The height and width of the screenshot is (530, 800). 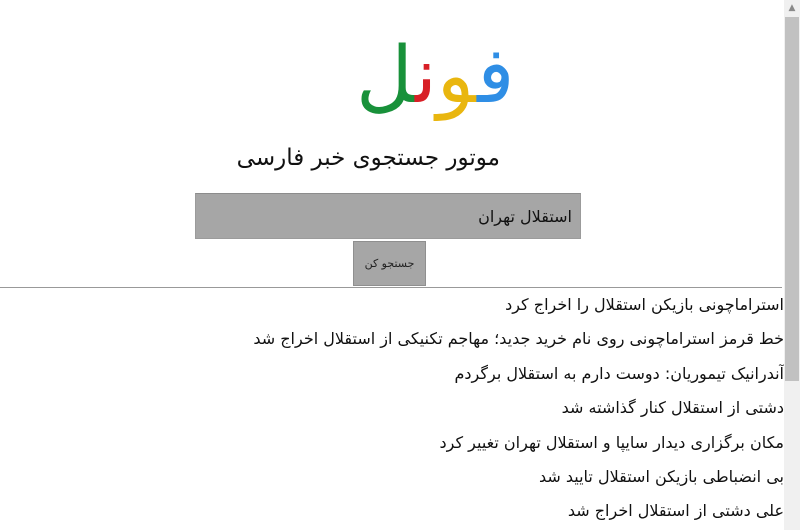 I want to click on scroll-up-arrow-icon: ▲, so click(x=792, y=8).